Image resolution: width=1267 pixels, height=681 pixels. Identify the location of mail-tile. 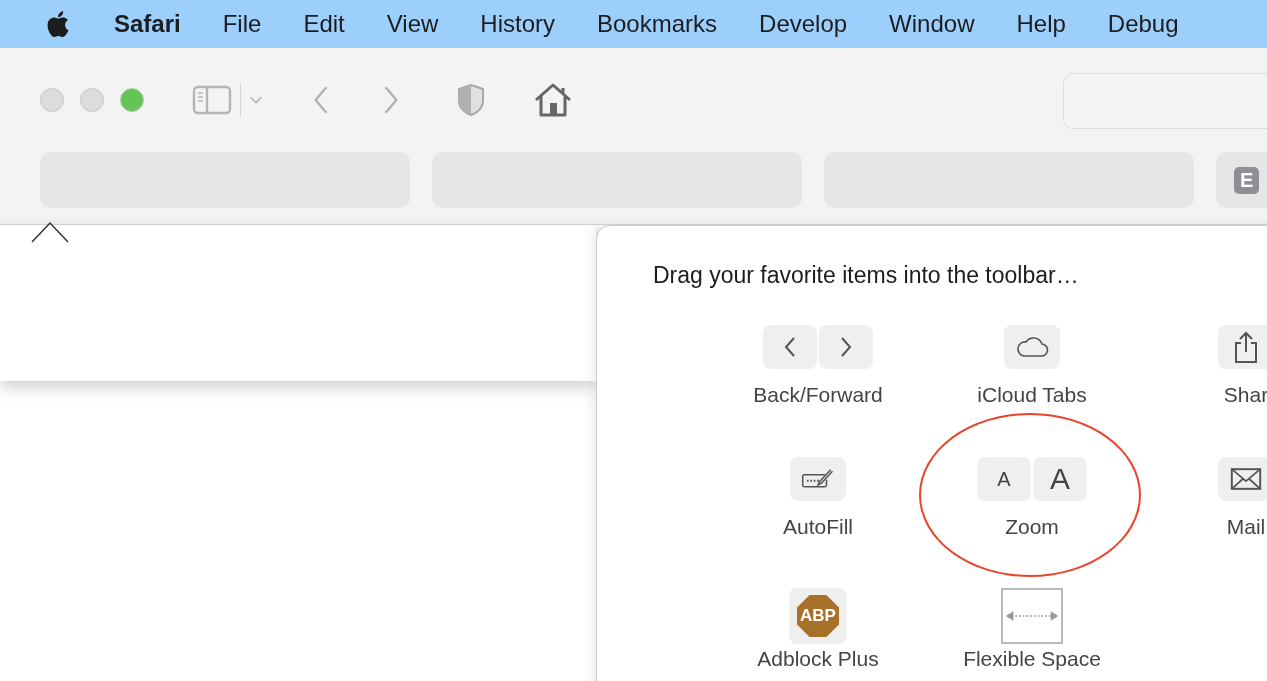
(1242, 479).